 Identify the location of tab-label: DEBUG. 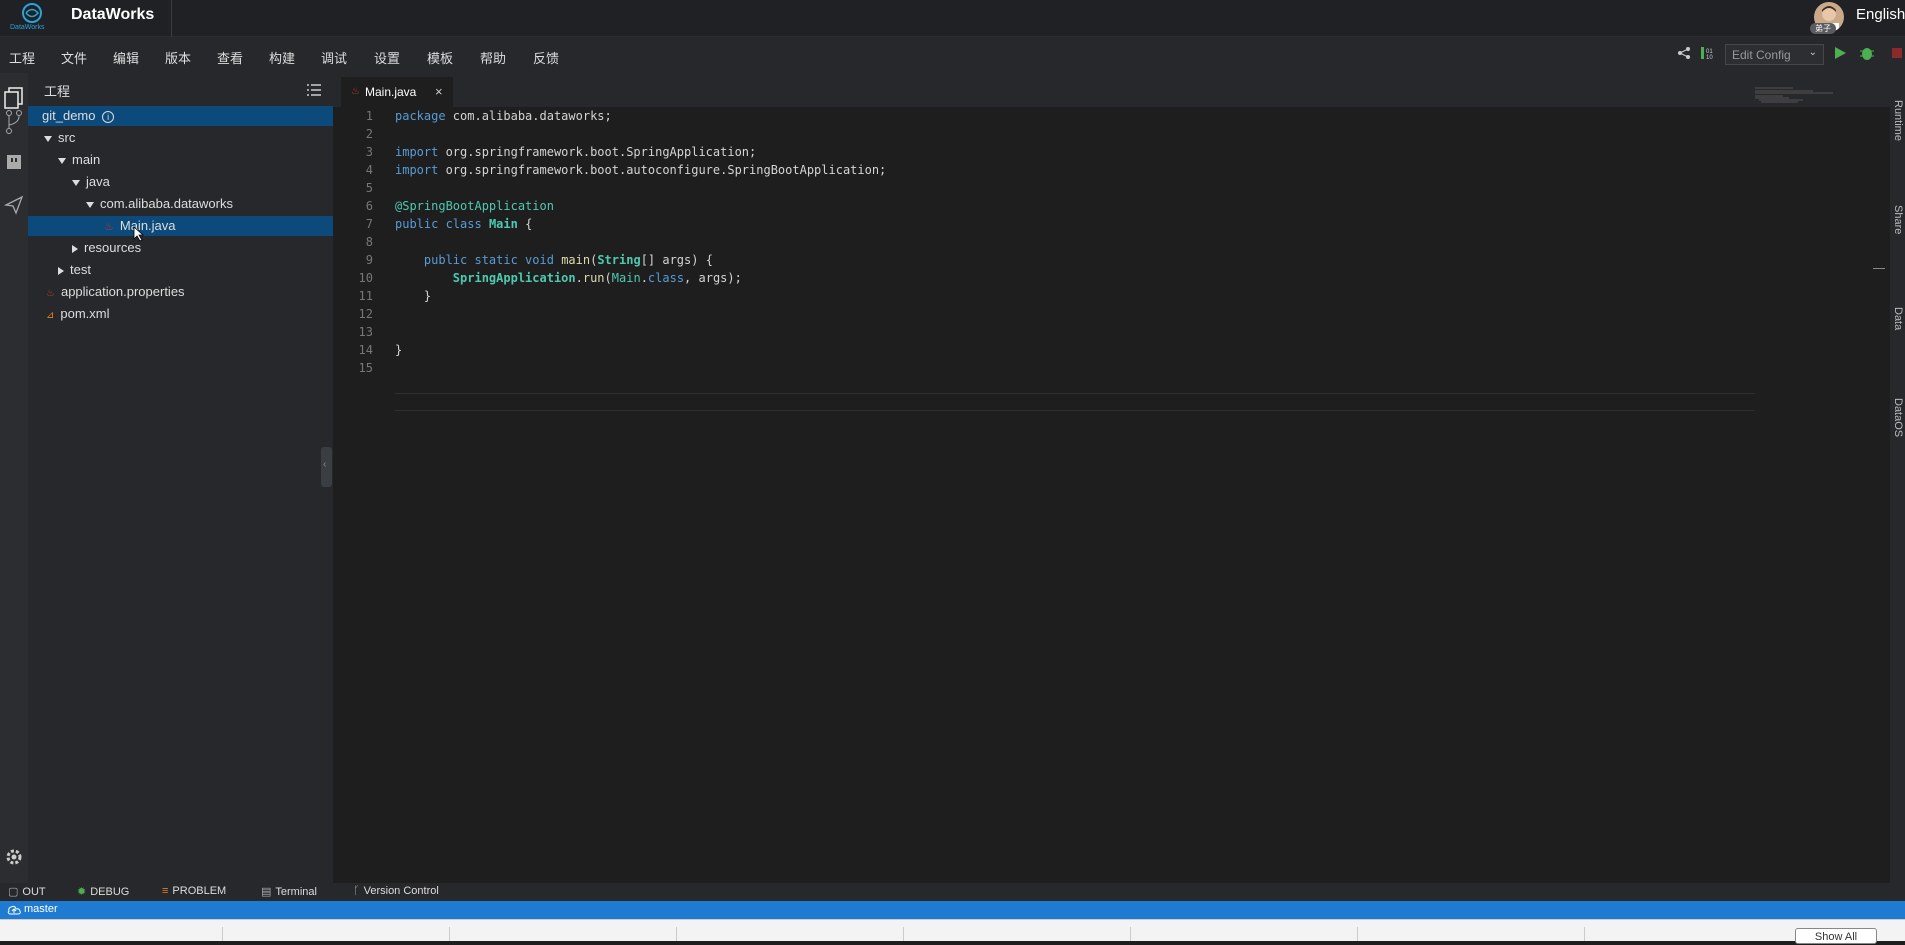
(110, 892).